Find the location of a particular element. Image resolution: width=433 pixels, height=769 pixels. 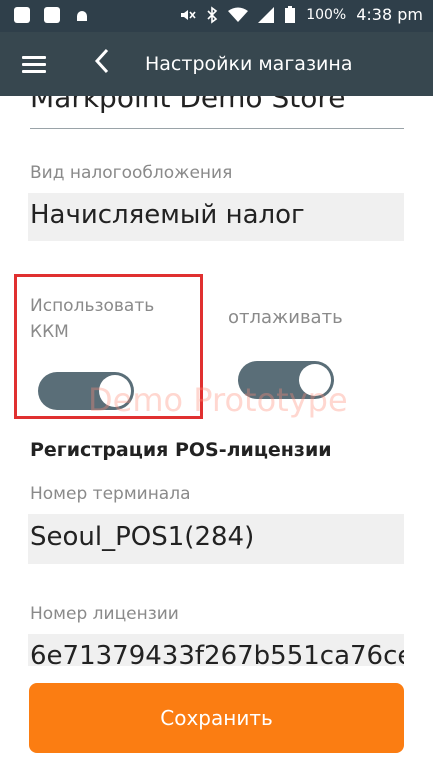

message-icon is located at coordinates (52, 15).